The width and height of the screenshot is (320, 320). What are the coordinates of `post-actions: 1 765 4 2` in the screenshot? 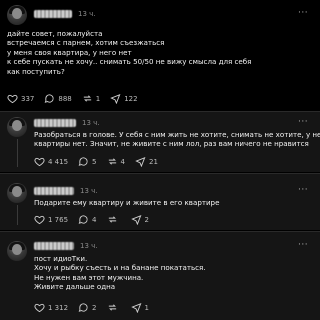 It's located at (96, 219).